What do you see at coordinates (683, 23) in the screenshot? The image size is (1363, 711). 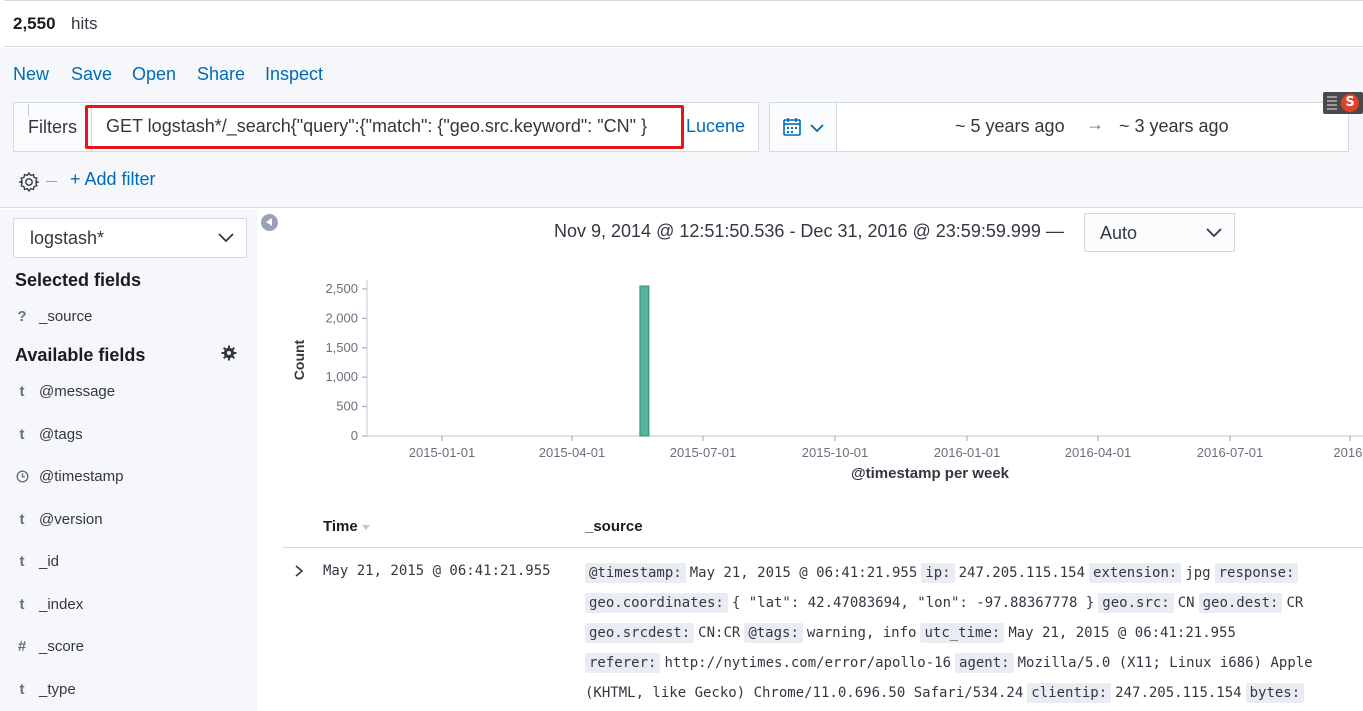 I see `hits-bar: 2,550 hits` at bounding box center [683, 23].